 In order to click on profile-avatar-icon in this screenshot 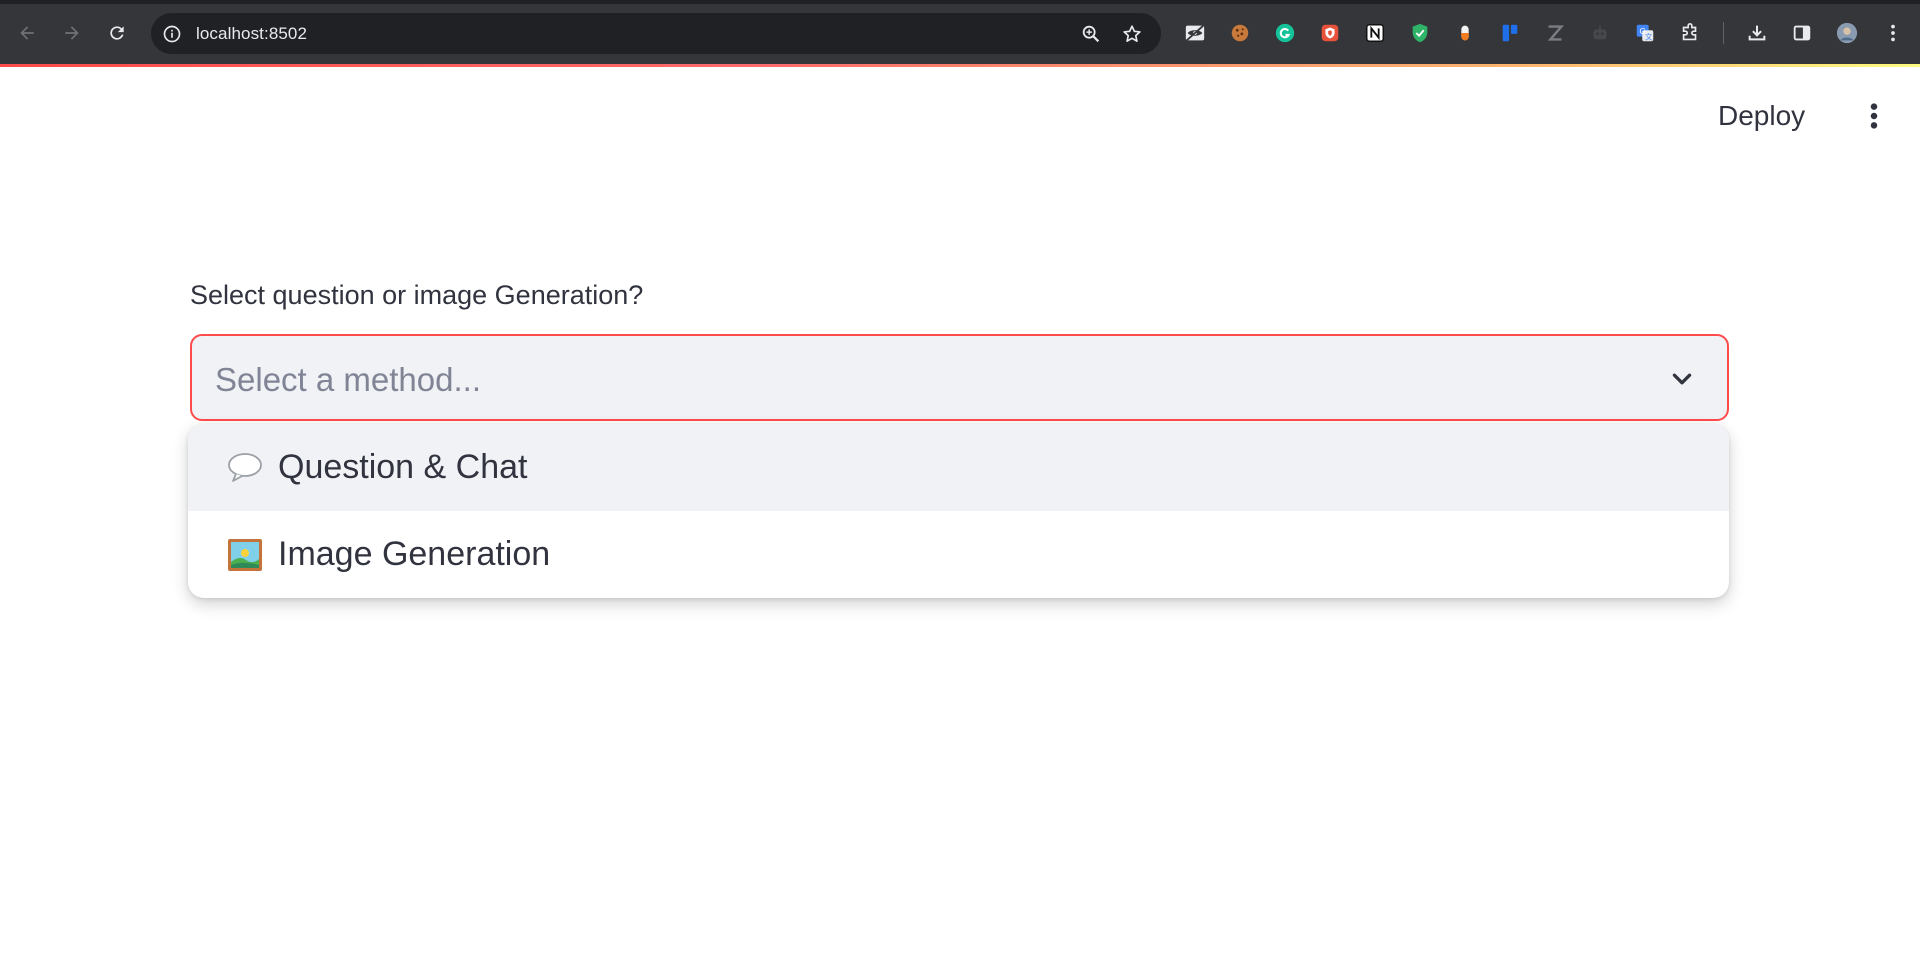, I will do `click(1847, 33)`.